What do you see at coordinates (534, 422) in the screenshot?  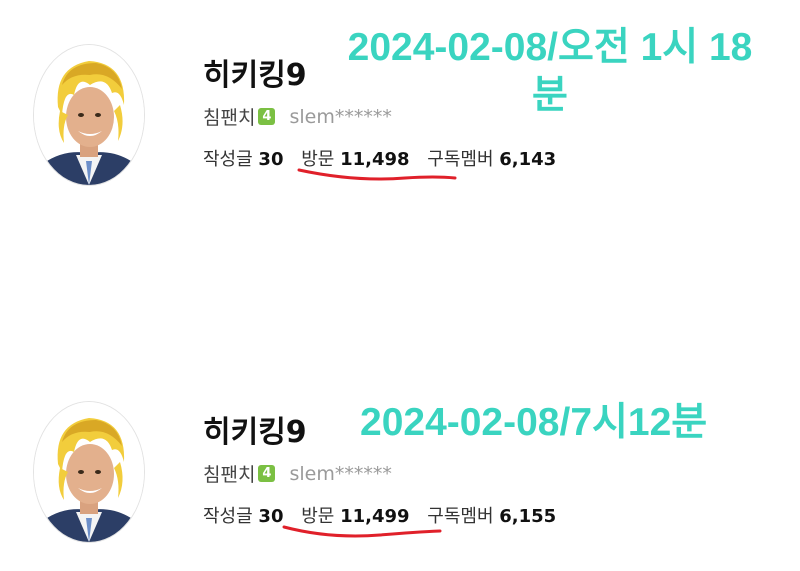 I see `timestamp-annotation: 2024-02-08/7시12분` at bounding box center [534, 422].